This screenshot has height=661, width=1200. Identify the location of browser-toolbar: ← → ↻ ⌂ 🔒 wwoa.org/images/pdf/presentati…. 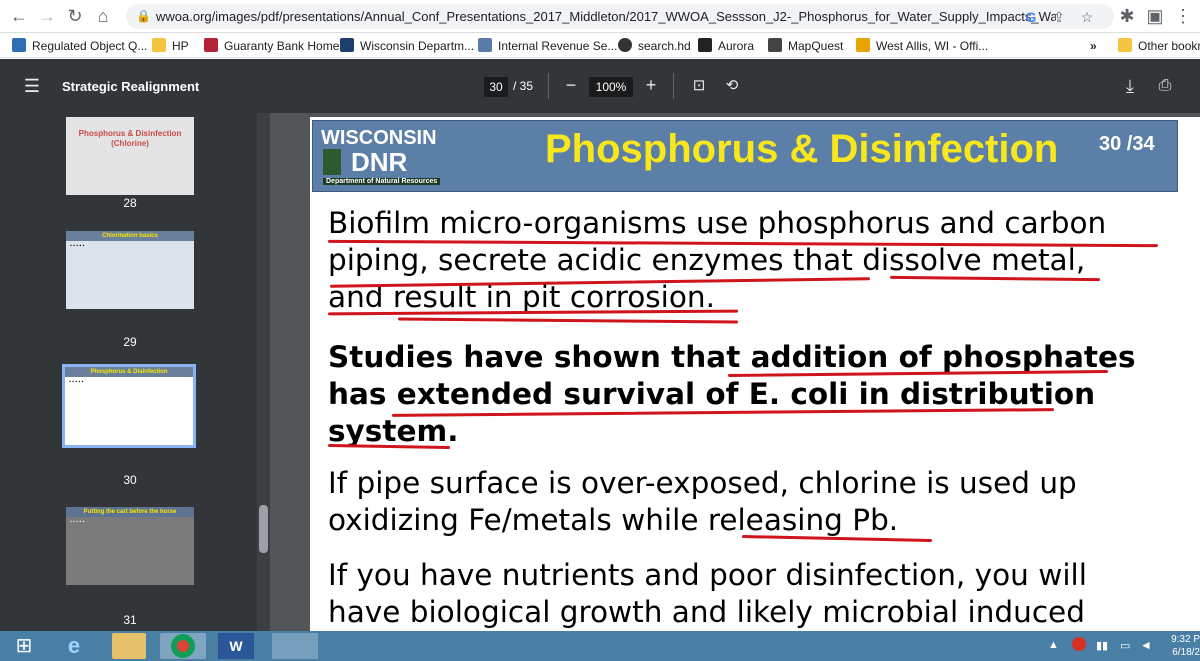
(600, 16).